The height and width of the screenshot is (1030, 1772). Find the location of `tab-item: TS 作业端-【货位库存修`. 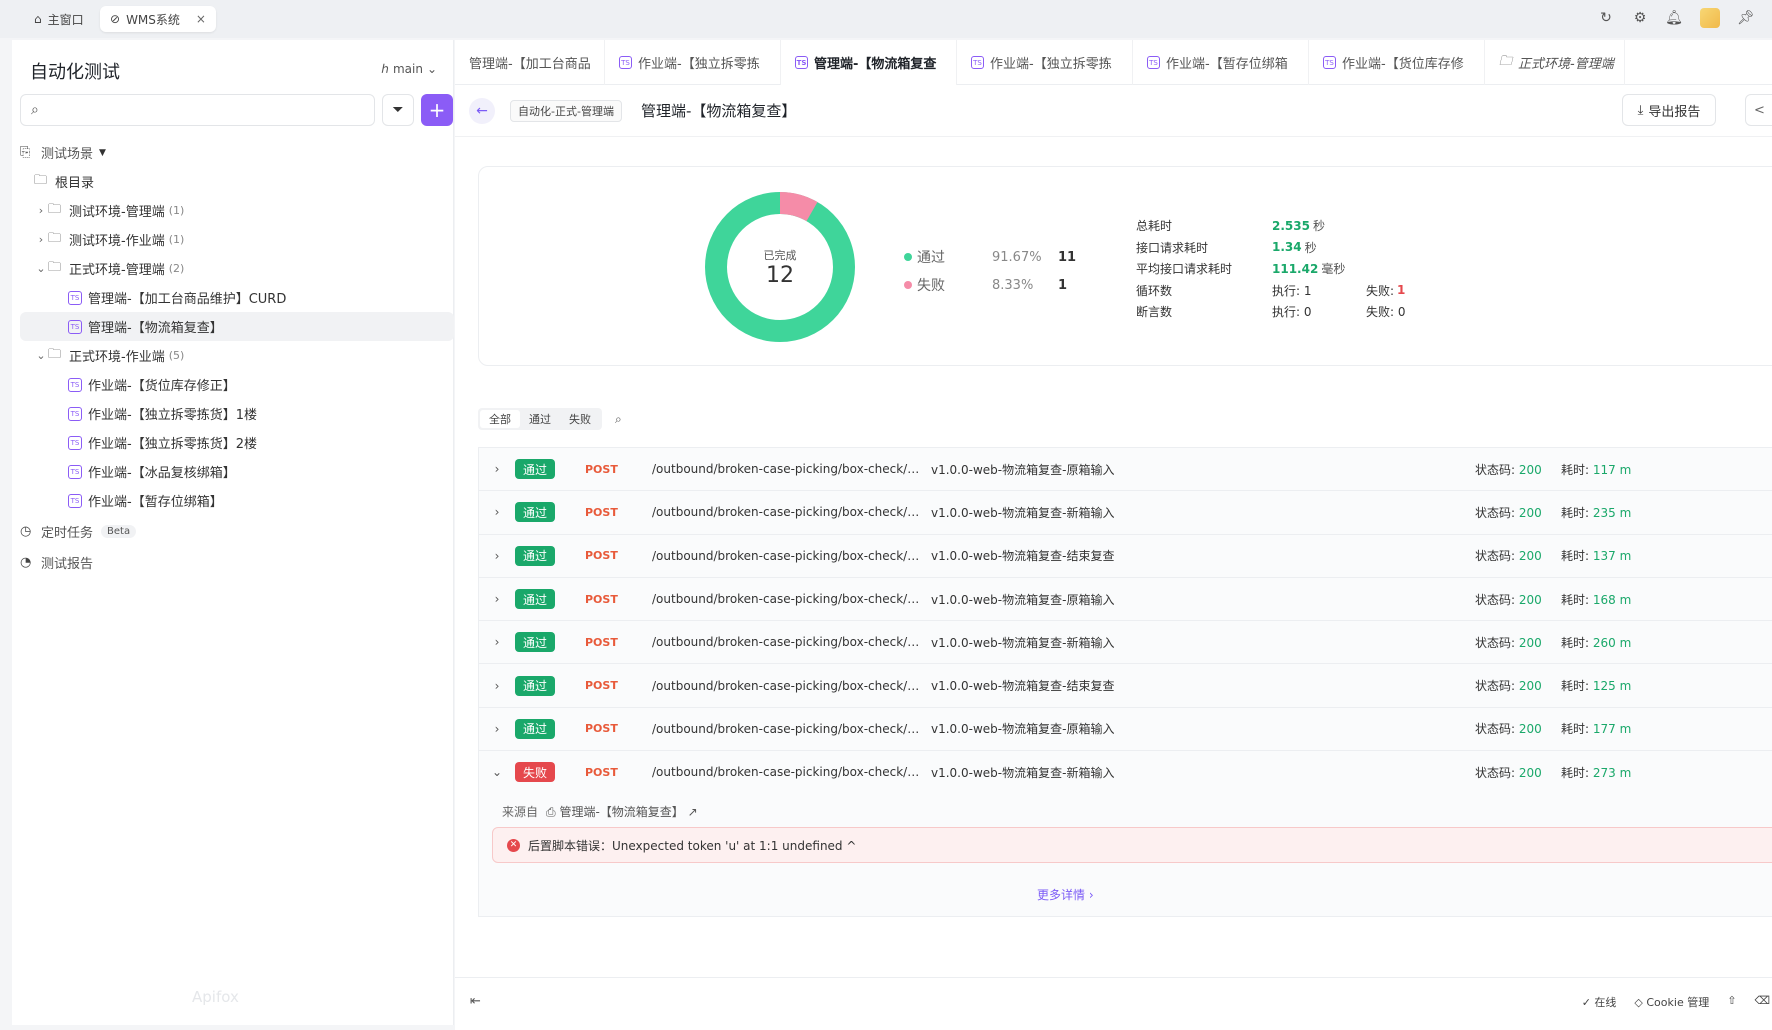

tab-item: TS 作业端-【货位库存修 is located at coordinates (1397, 62).